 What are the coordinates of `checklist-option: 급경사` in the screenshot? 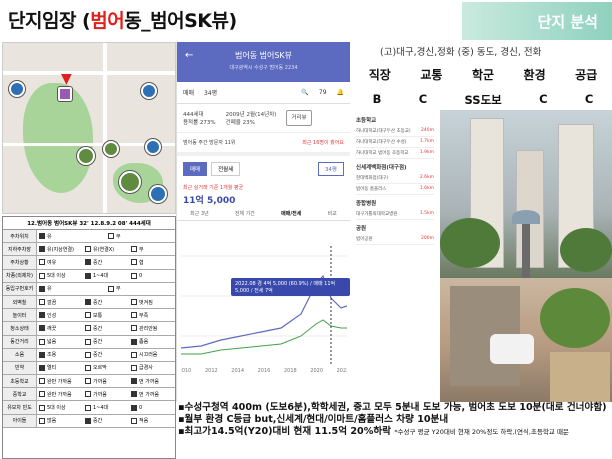 It's located at (152, 367).